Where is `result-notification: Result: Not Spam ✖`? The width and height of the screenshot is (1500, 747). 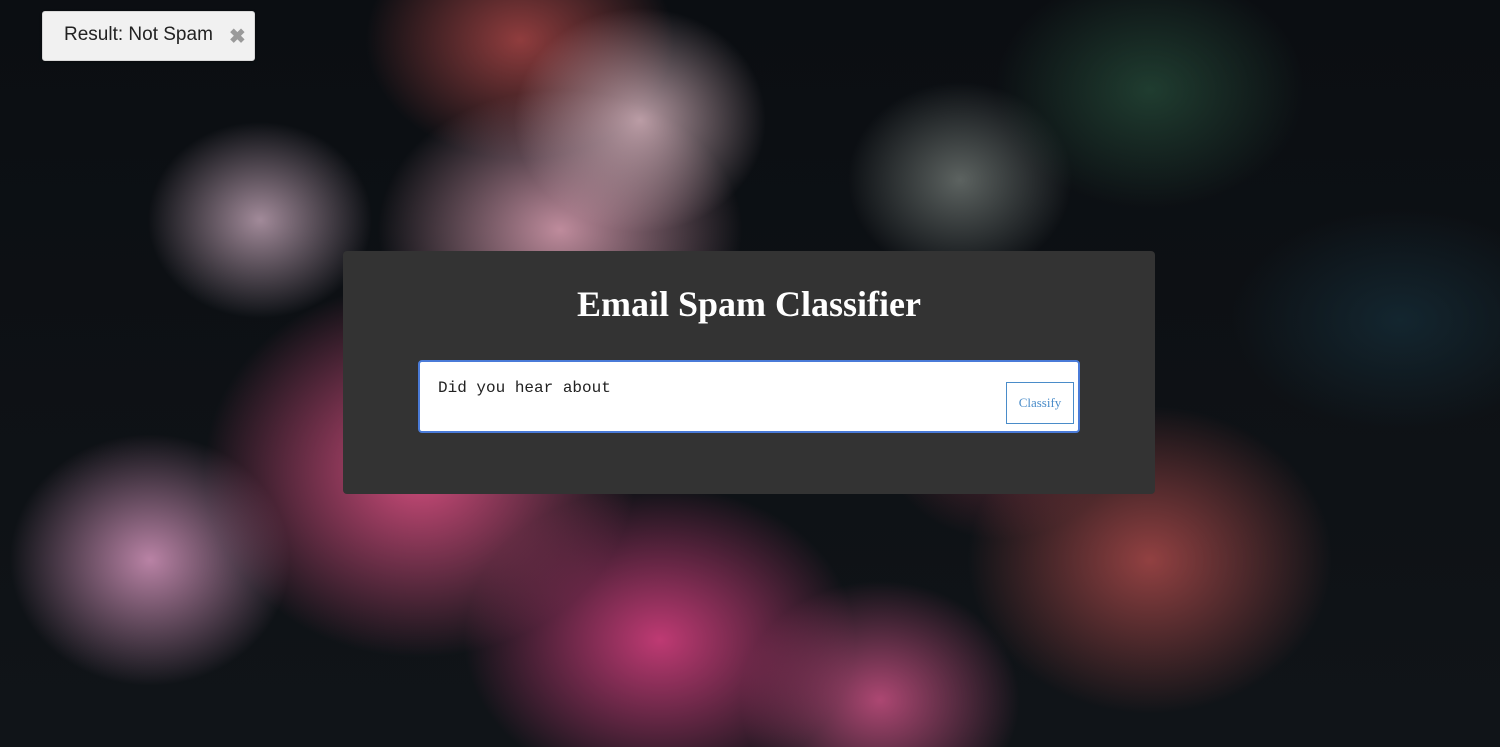 result-notification: Result: Not Spam ✖ is located at coordinates (148, 36).